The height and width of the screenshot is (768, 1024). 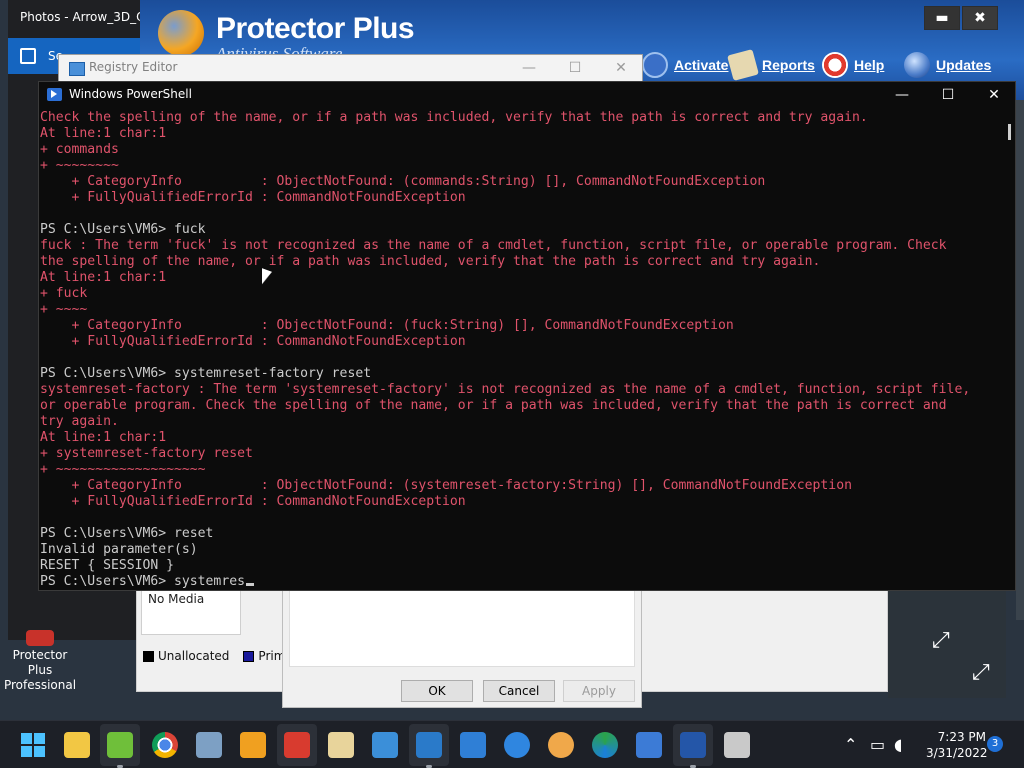 What do you see at coordinates (315, 28) in the screenshot?
I see `protector-title: Protector Plus` at bounding box center [315, 28].